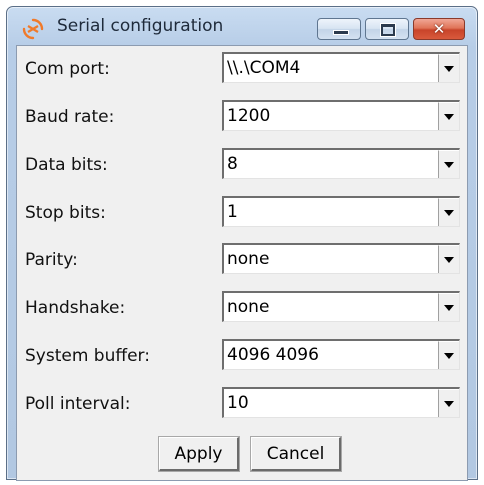 The height and width of the screenshot is (485, 484). I want to click on close-button: ✕, so click(439, 29).